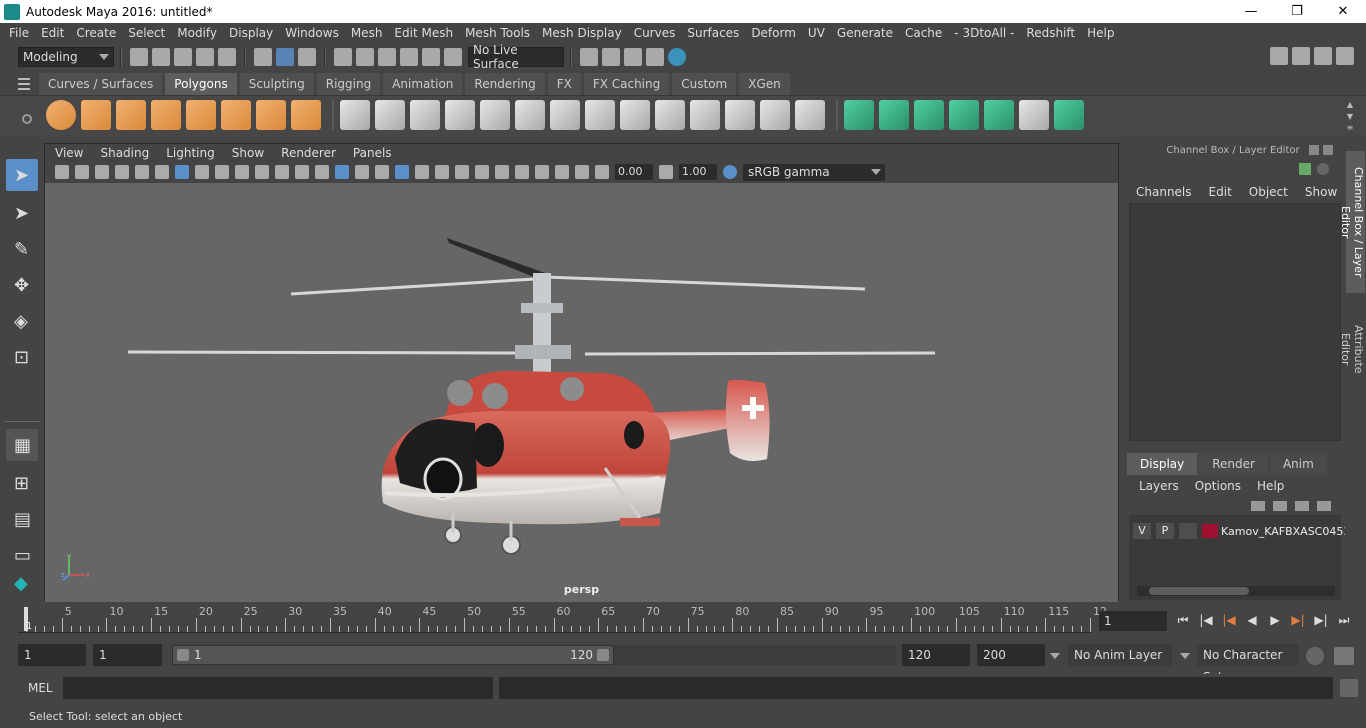 The height and width of the screenshot is (728, 1366). Describe the element at coordinates (271, 115) in the screenshot. I see `poly-pyramid-icon` at that location.